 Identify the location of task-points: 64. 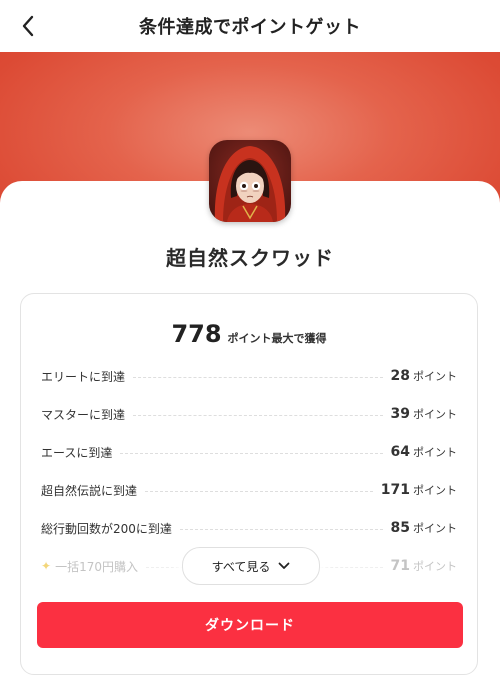
(400, 452).